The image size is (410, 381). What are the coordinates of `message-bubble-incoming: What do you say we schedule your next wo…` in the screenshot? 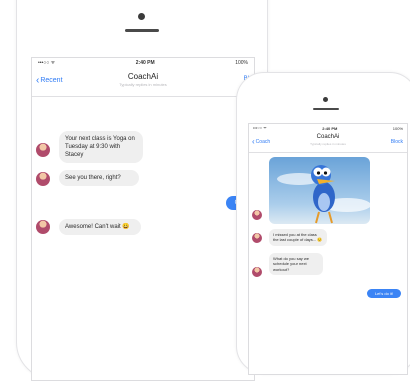 It's located at (296, 264).